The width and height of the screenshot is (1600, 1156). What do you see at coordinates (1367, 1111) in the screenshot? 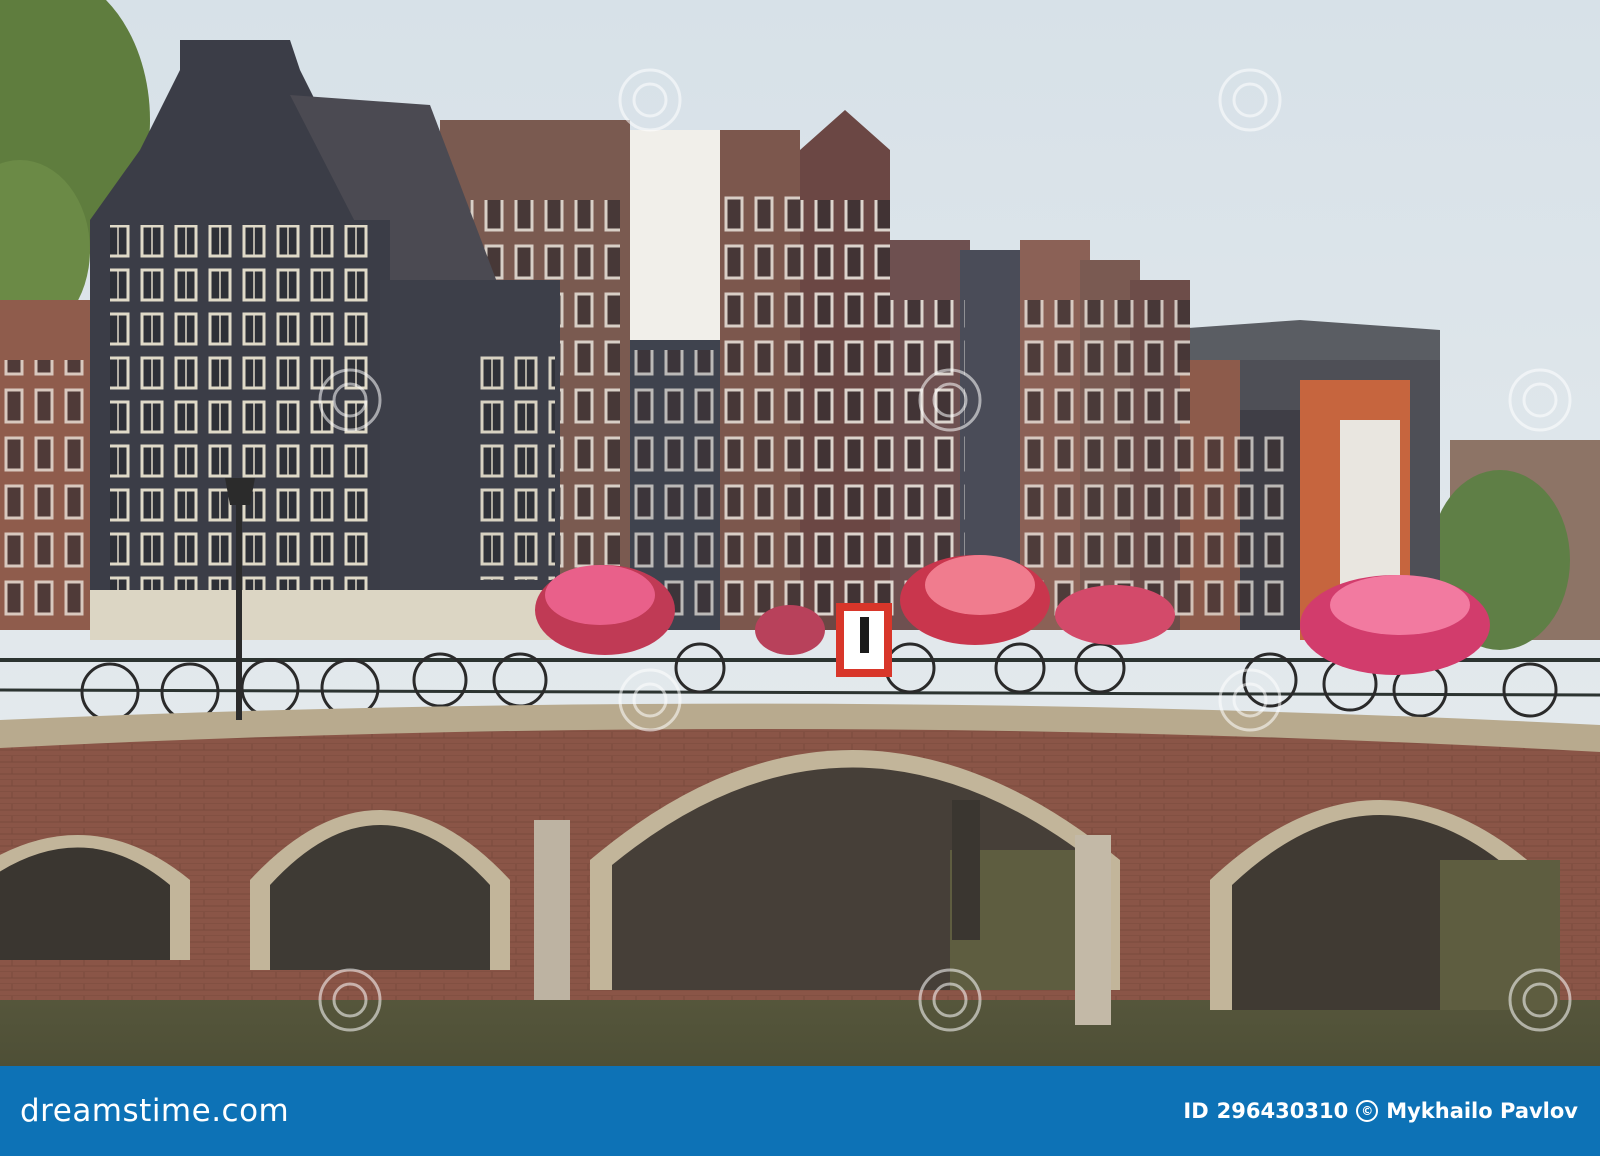
I see `copyright-icon: ©` at bounding box center [1367, 1111].